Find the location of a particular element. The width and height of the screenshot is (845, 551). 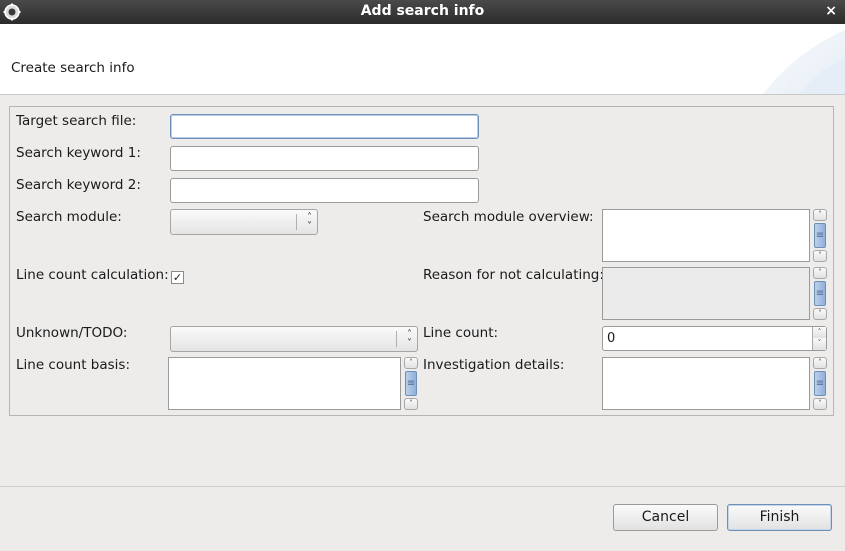

module-overview-scrollbar: ˄ ˅ is located at coordinates (820, 235).